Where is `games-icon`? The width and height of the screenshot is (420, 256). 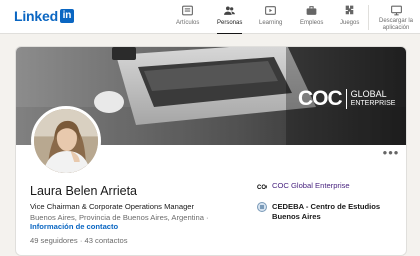 games-icon is located at coordinates (349, 10).